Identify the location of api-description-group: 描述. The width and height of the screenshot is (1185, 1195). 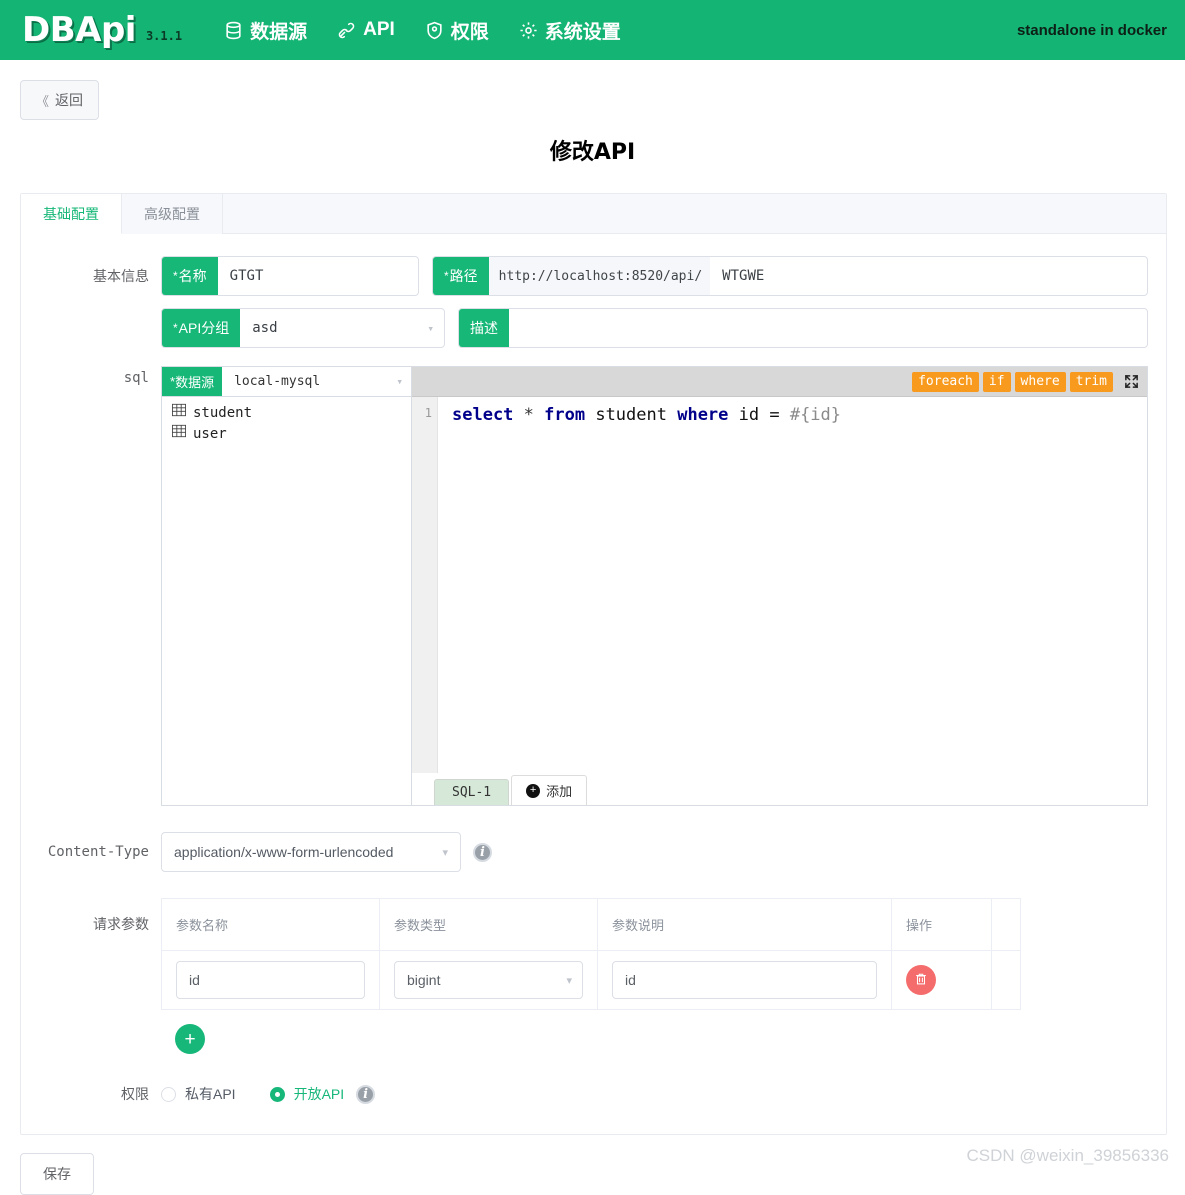
(803, 328).